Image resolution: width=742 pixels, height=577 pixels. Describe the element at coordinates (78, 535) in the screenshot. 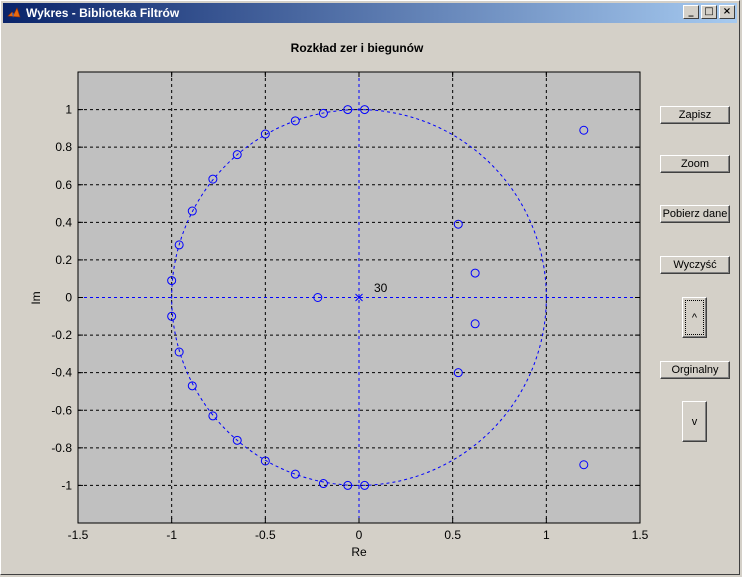

I see `x-tick-label: -1.5` at that location.